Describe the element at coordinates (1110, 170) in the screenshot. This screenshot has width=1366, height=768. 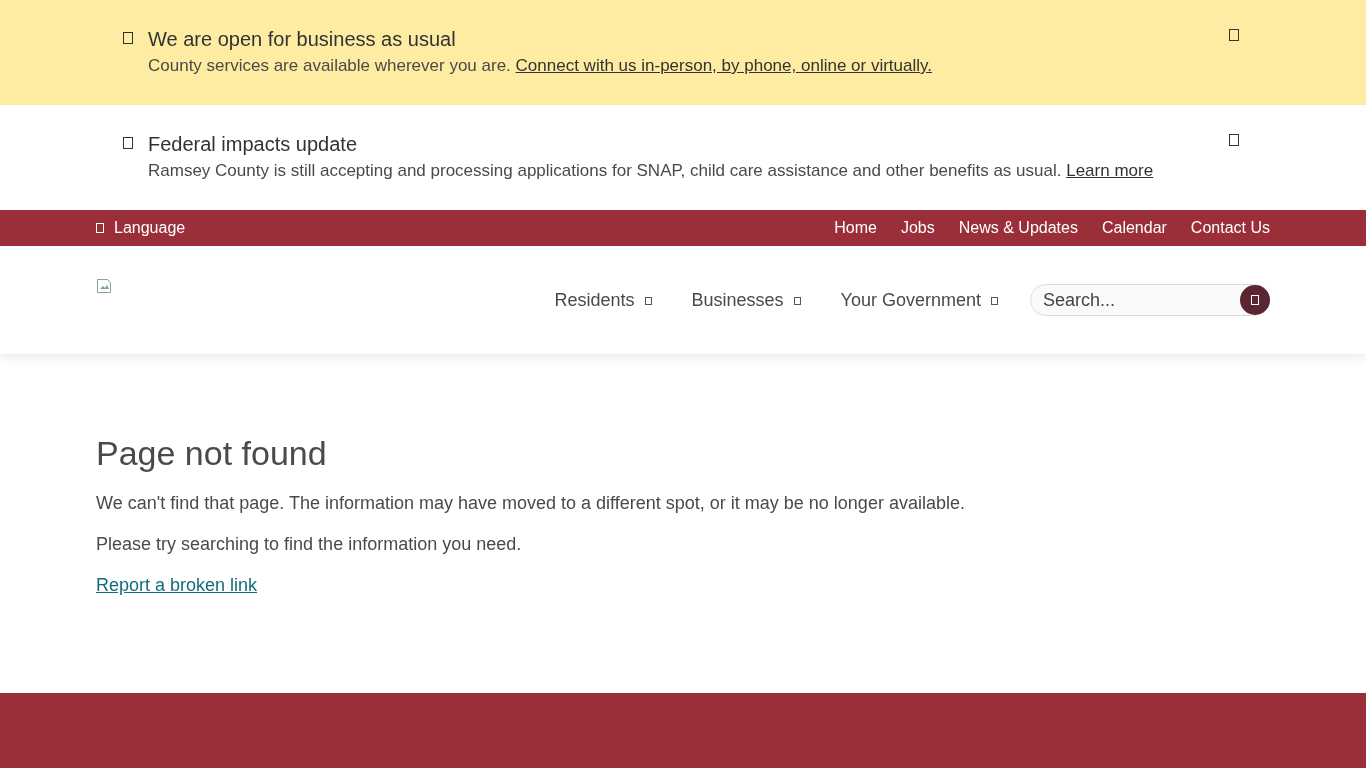
I see `alert-link: Learn more` at that location.